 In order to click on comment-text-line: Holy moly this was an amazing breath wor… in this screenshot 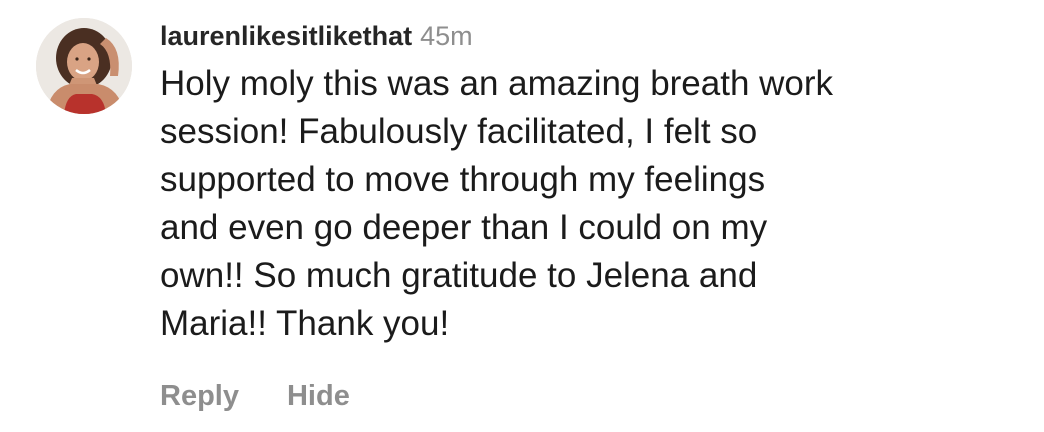, I will do `click(497, 83)`.